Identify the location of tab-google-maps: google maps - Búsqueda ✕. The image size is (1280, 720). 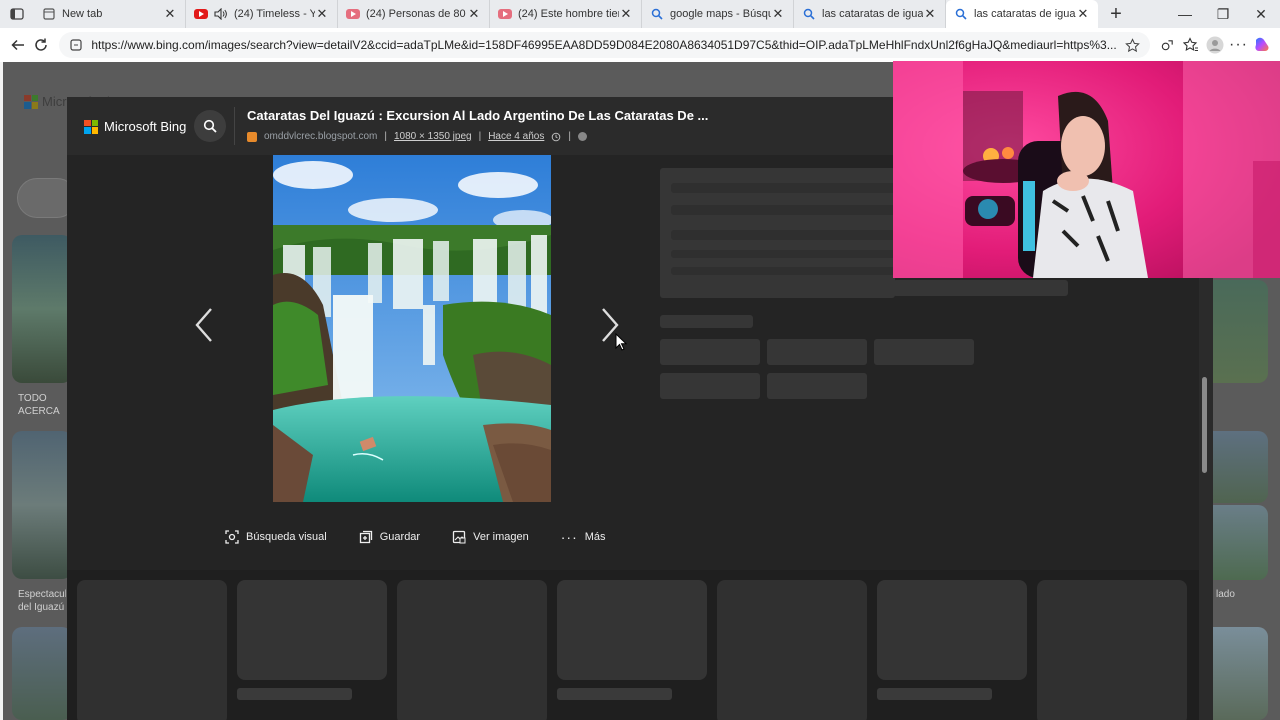
(718, 14).